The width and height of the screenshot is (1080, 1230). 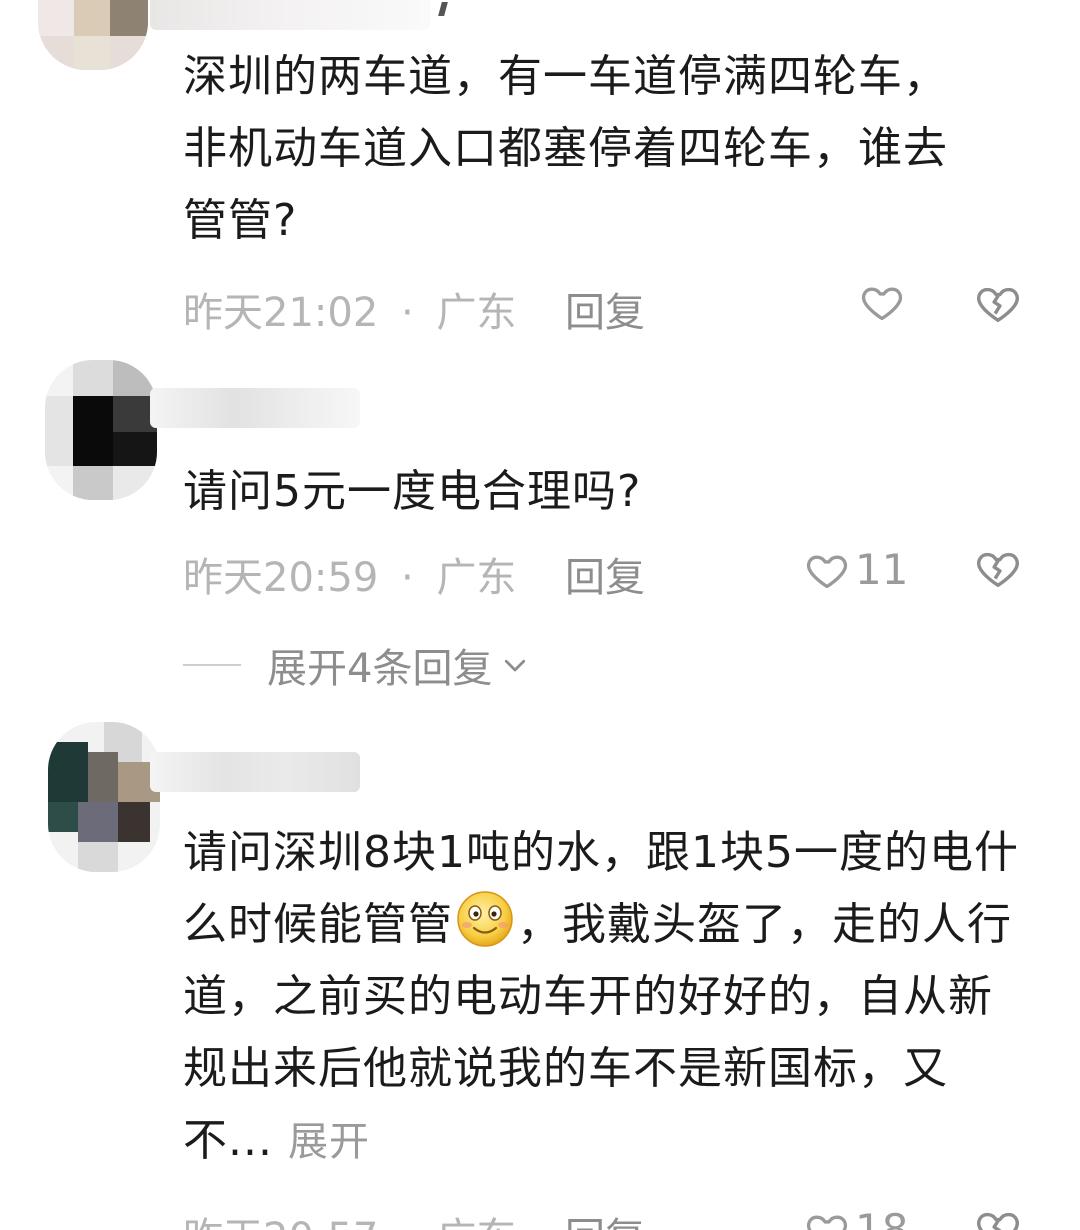 What do you see at coordinates (485, 919) in the screenshot?
I see `smiling-face-emoji` at bounding box center [485, 919].